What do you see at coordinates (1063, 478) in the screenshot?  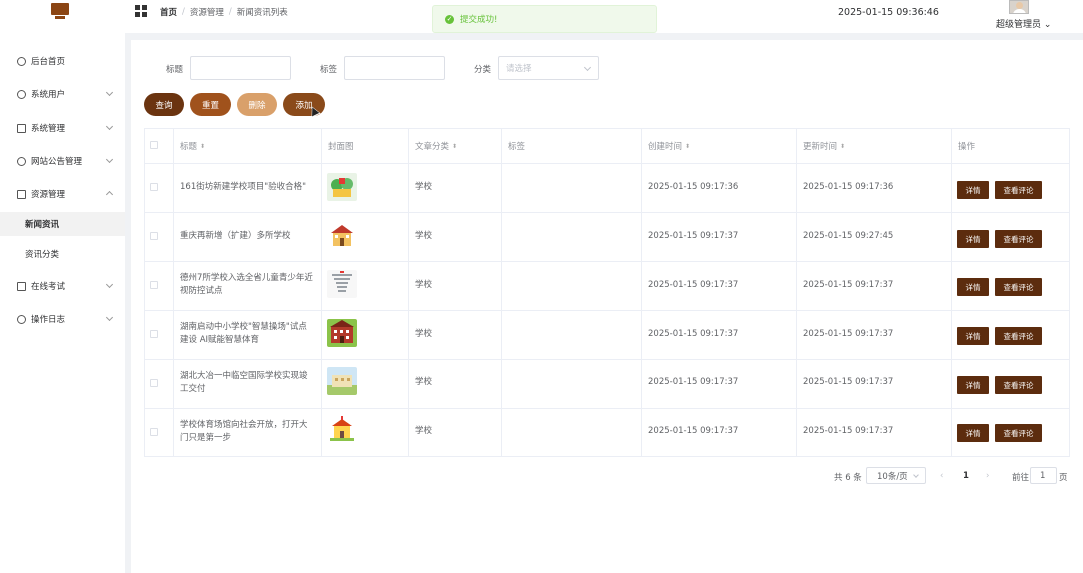 I see `goto-suffix: 页` at bounding box center [1063, 478].